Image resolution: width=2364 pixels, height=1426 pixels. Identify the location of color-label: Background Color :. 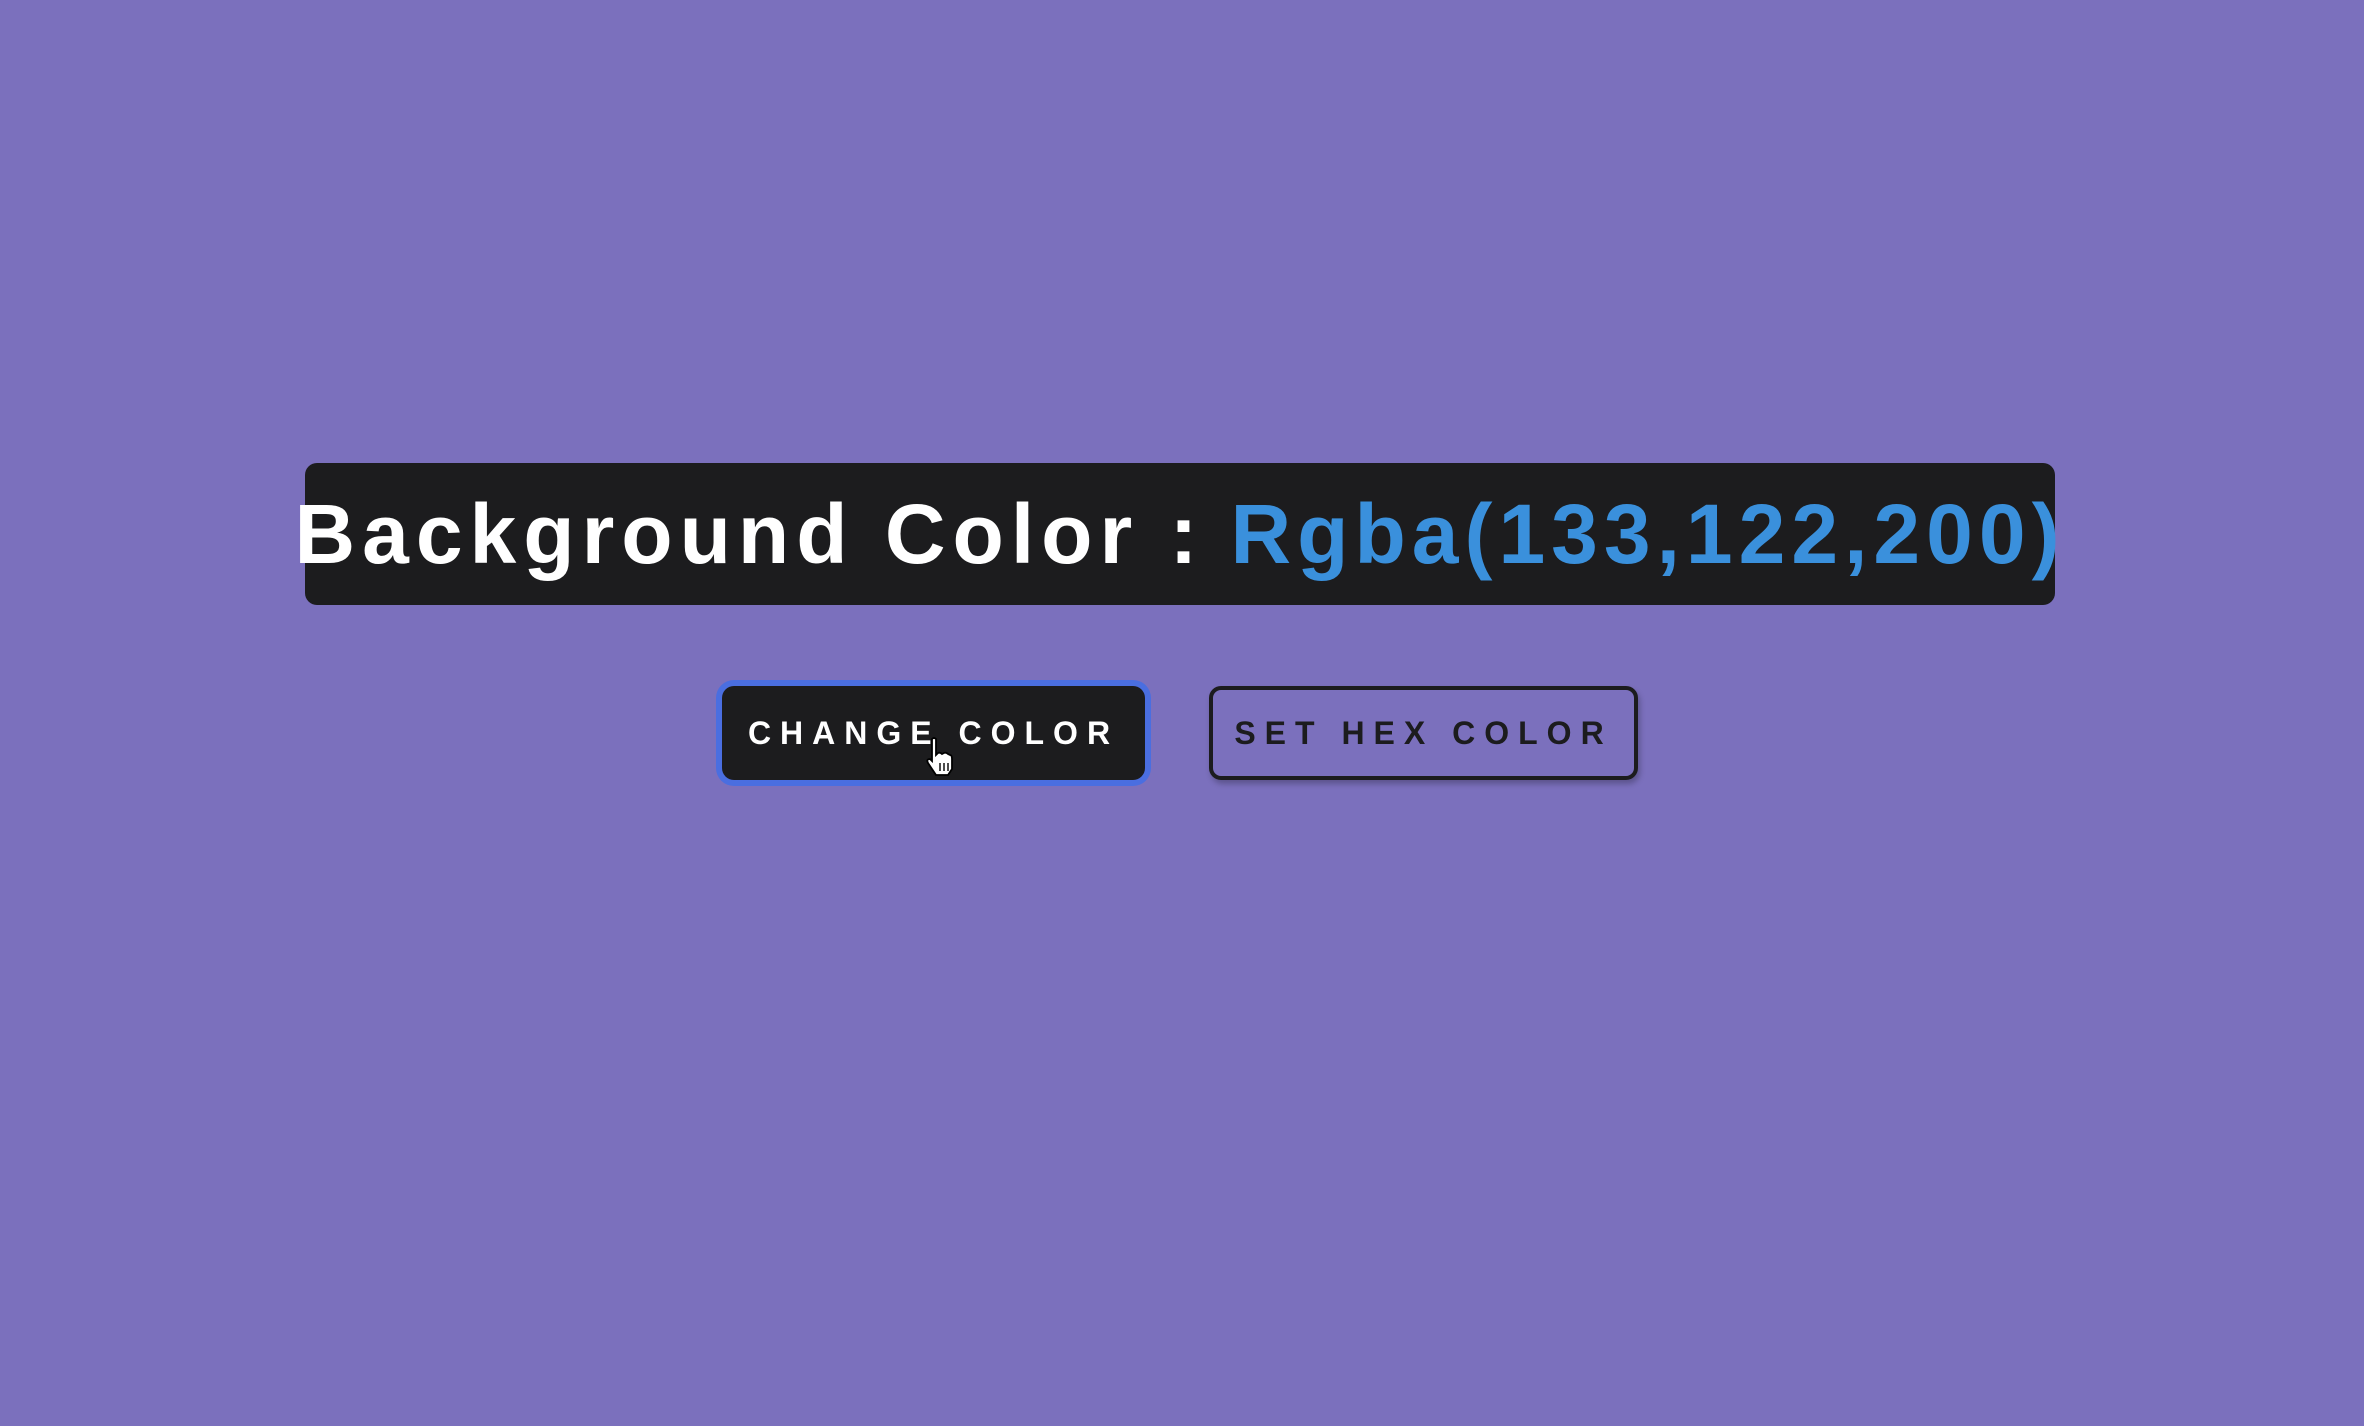
(749, 533).